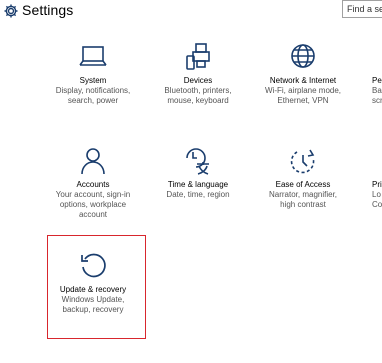  Describe the element at coordinates (93, 56) in the screenshot. I see `laptop-icon` at that location.